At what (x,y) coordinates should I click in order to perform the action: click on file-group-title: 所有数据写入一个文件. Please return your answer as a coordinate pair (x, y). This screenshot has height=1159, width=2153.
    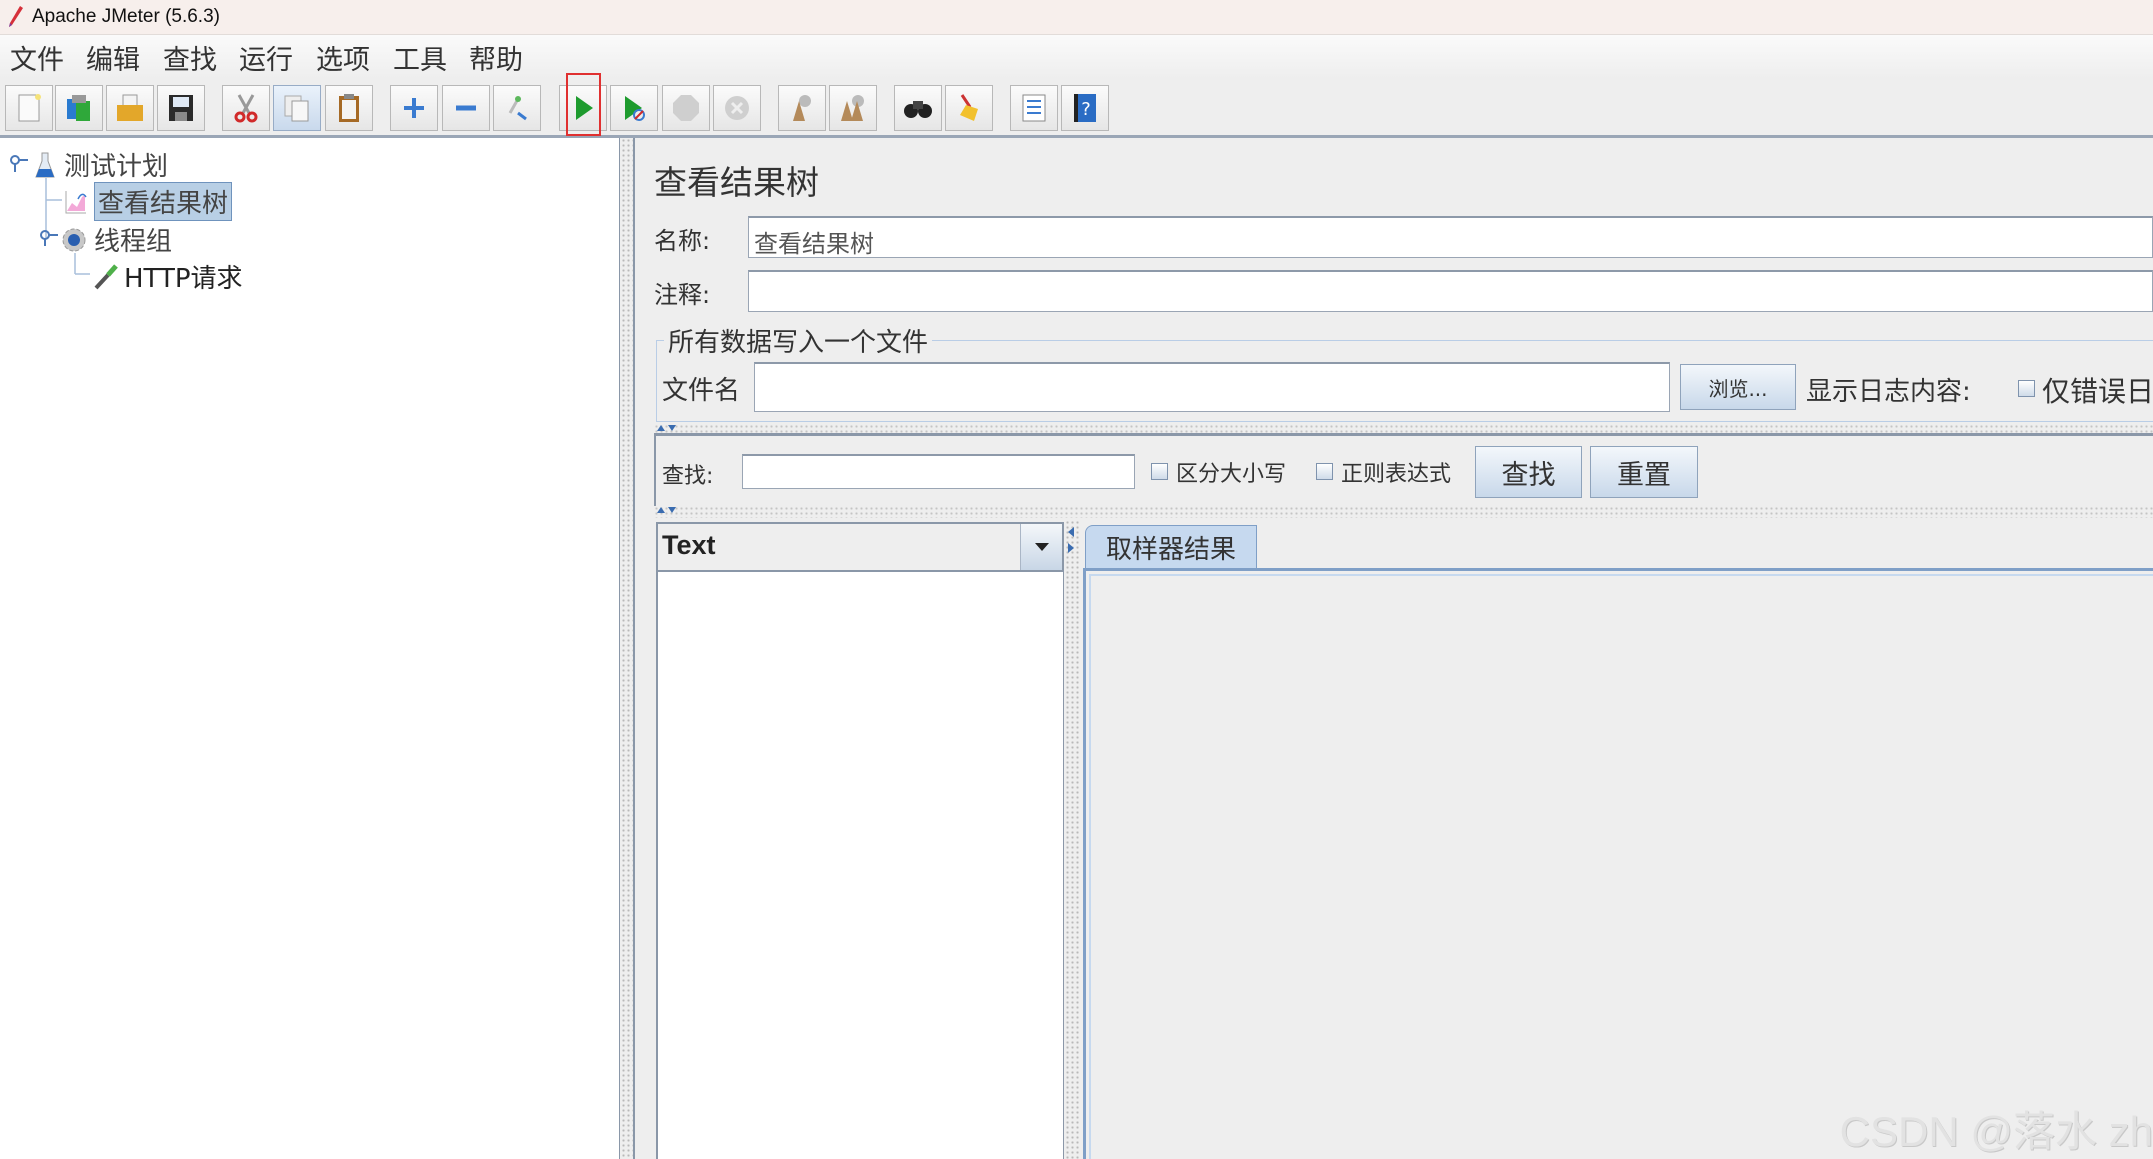
    Looking at the image, I should click on (798, 340).